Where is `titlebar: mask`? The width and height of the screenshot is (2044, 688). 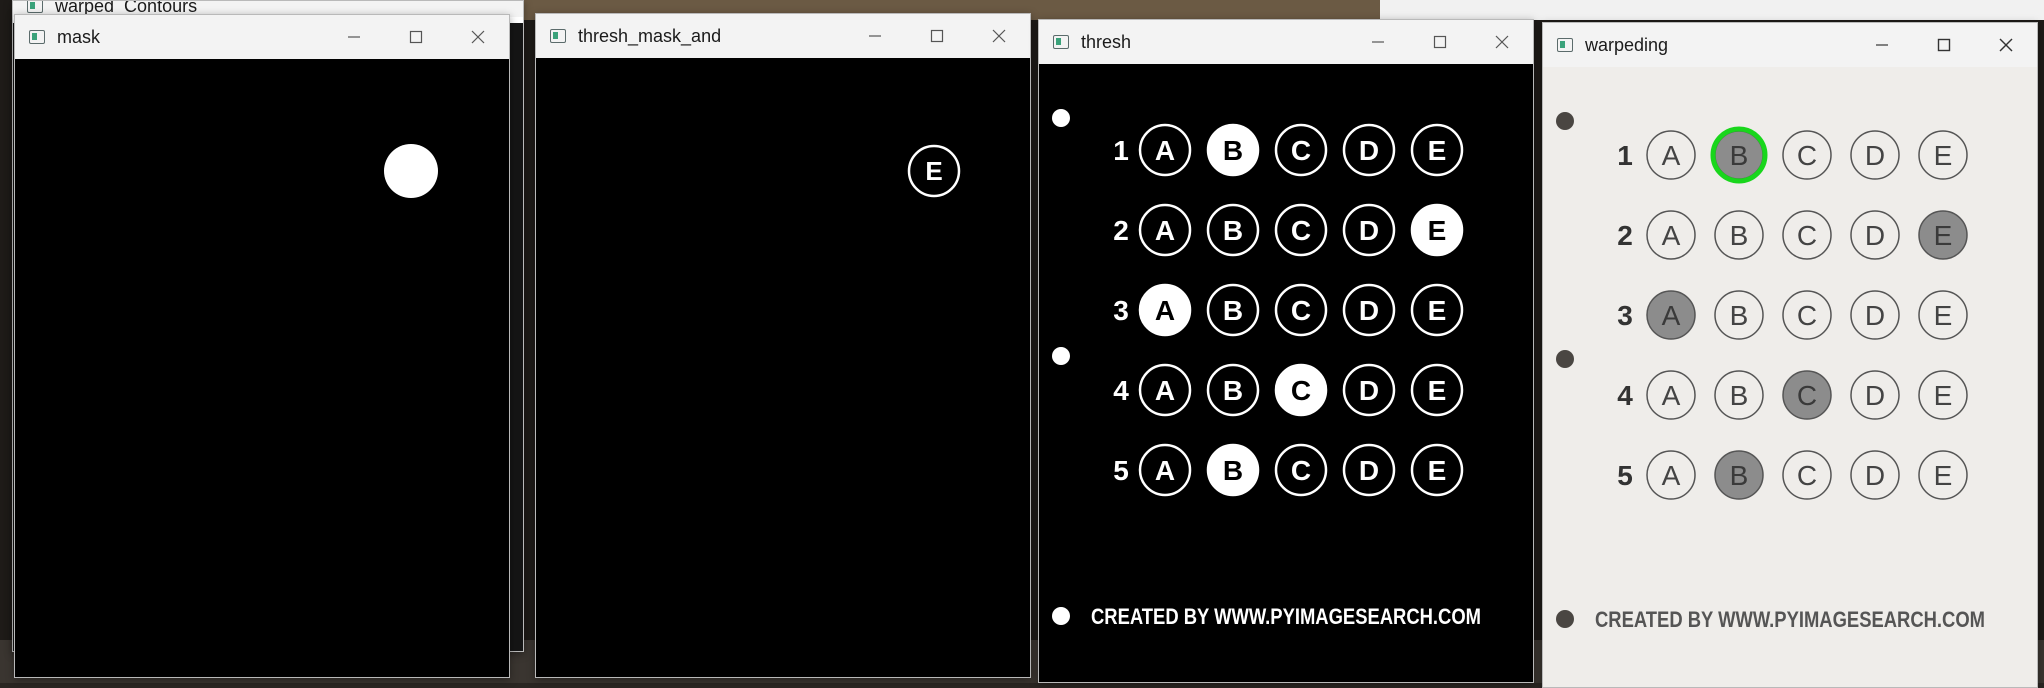 titlebar: mask is located at coordinates (262, 37).